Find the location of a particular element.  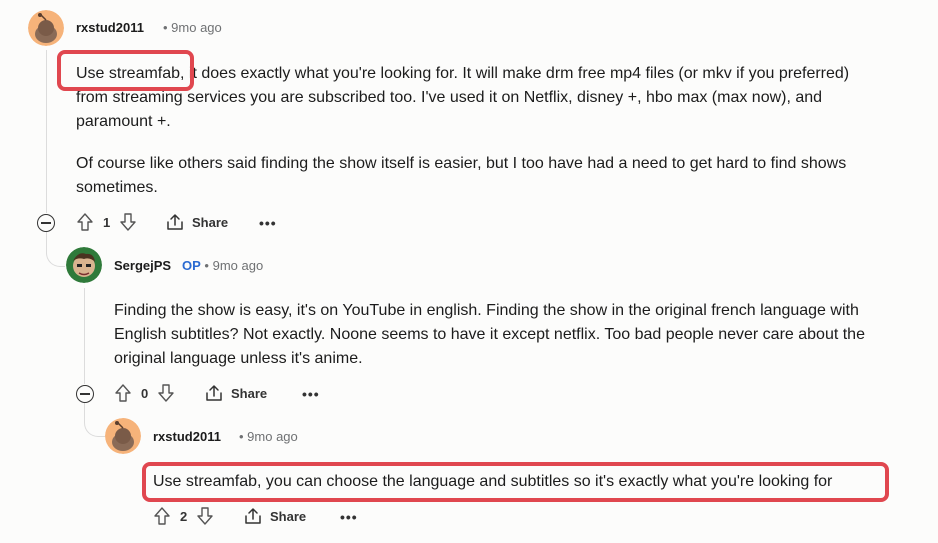

vote-controls: 0 is located at coordinates (144, 393).